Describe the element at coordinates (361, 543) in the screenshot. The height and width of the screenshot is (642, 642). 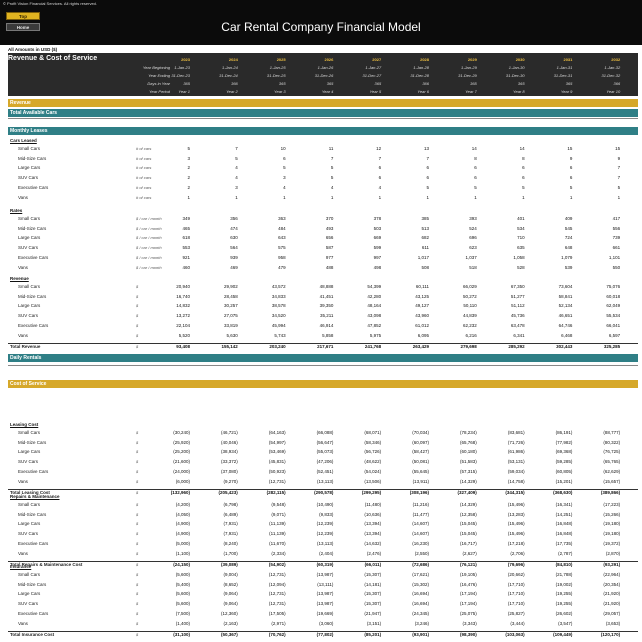
I see `value-cell: (14,632)` at that location.